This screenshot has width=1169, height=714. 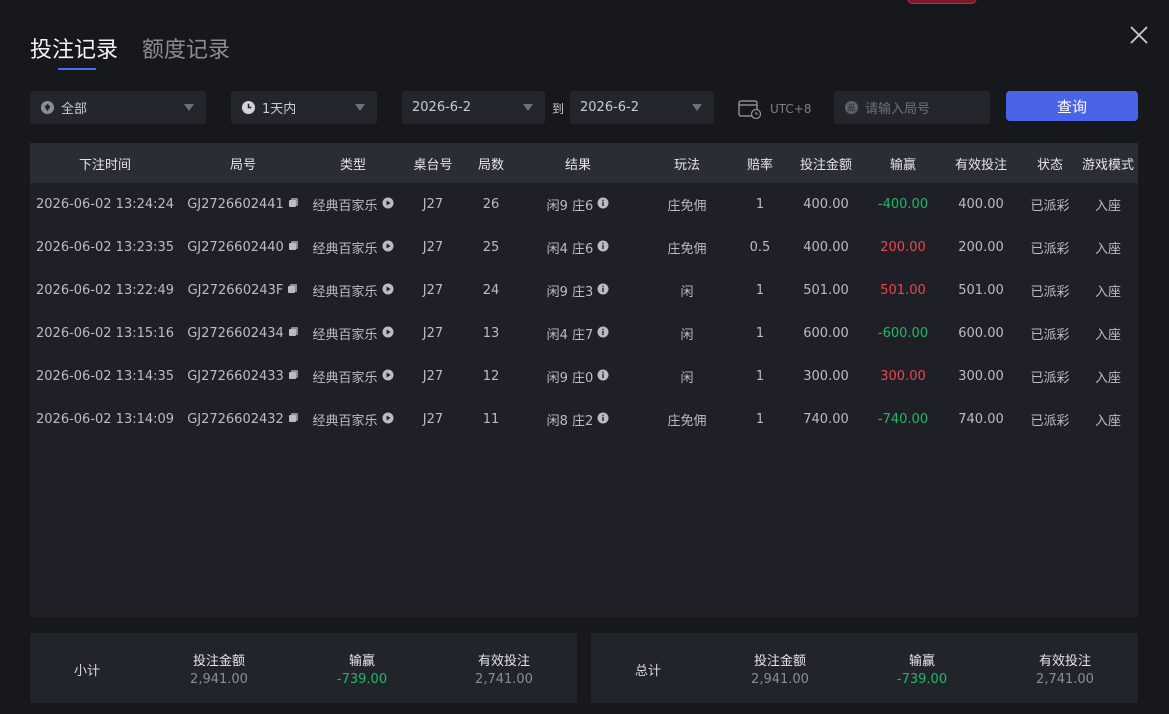 I want to click on win-loss: 501.00, so click(x=903, y=290).